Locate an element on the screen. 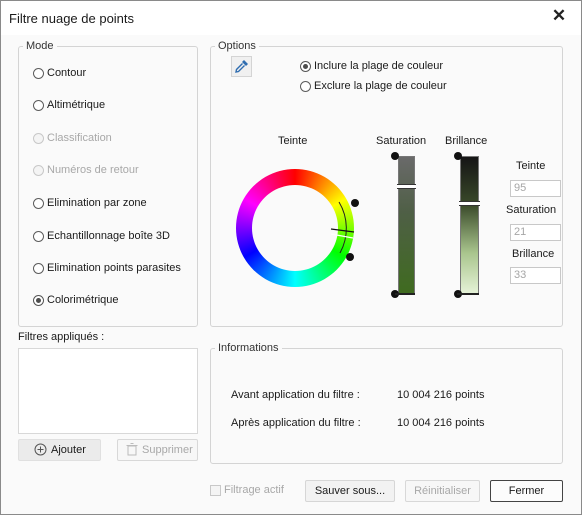 The image size is (582, 515). options-group-label: Options is located at coordinates (237, 46).